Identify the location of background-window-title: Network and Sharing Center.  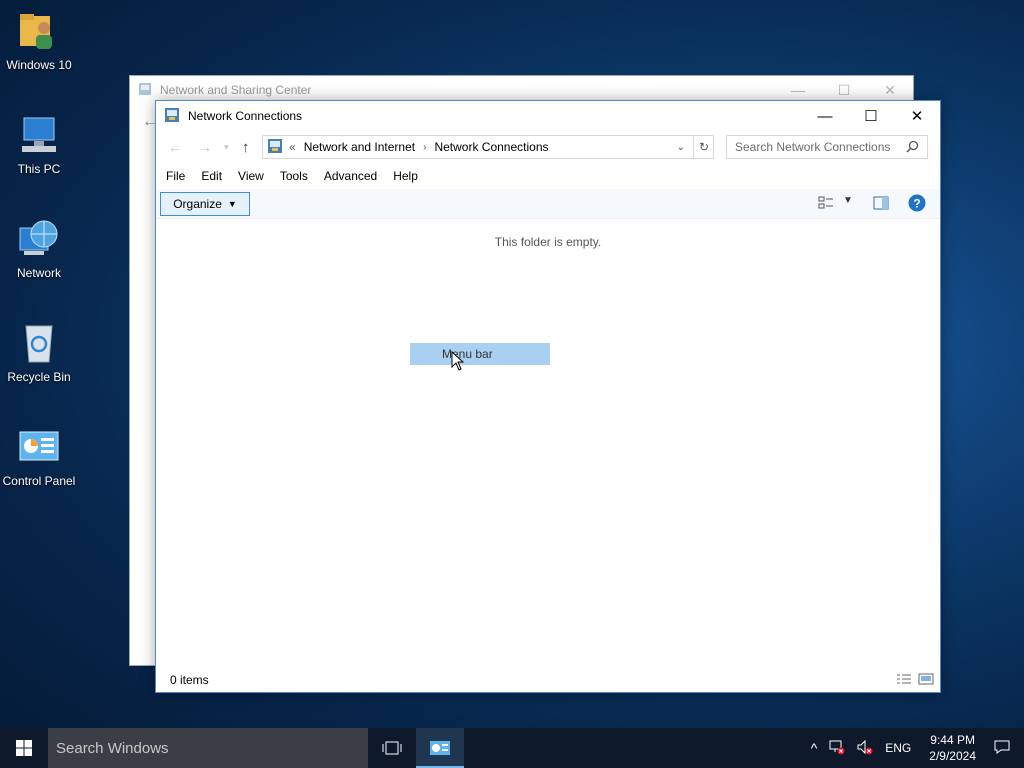
(236, 90).